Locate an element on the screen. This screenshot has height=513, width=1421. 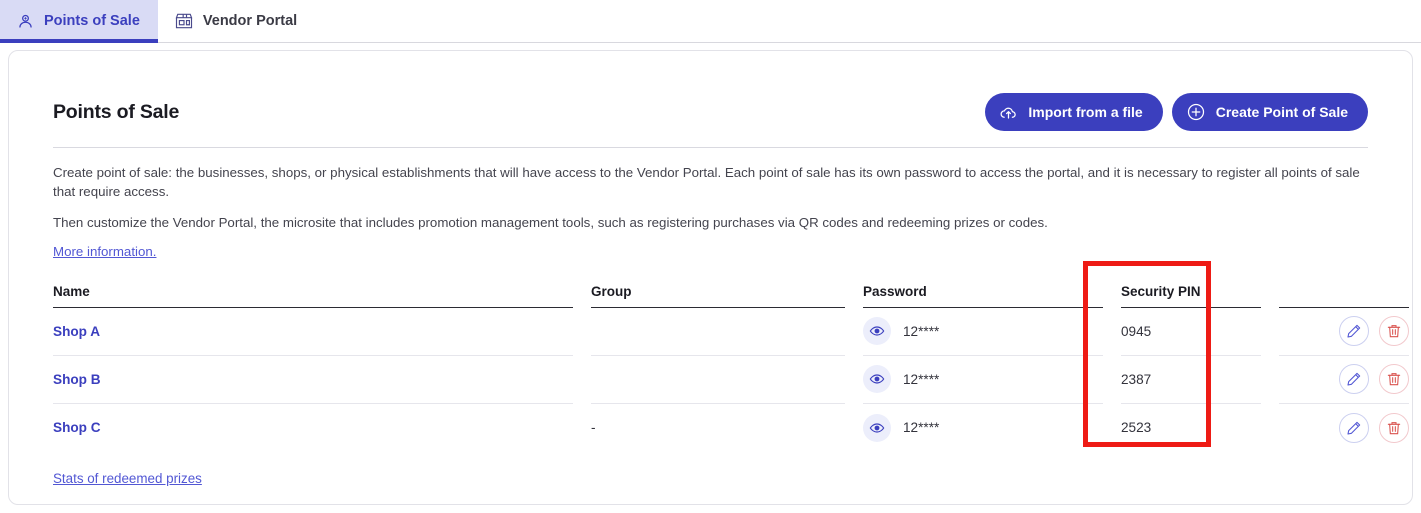
create-point-of-sale-button: Create Point of Sale is located at coordinates (1269, 112).